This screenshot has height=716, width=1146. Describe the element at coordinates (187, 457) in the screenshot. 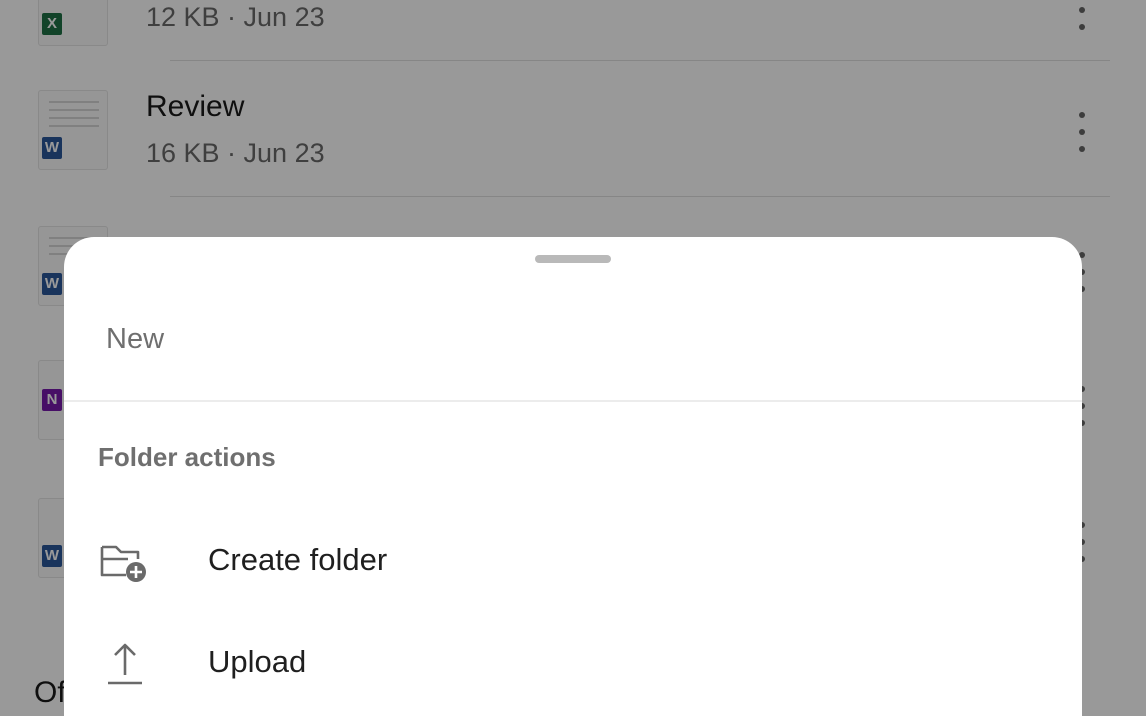

I see `section-label: Folder actions` at that location.